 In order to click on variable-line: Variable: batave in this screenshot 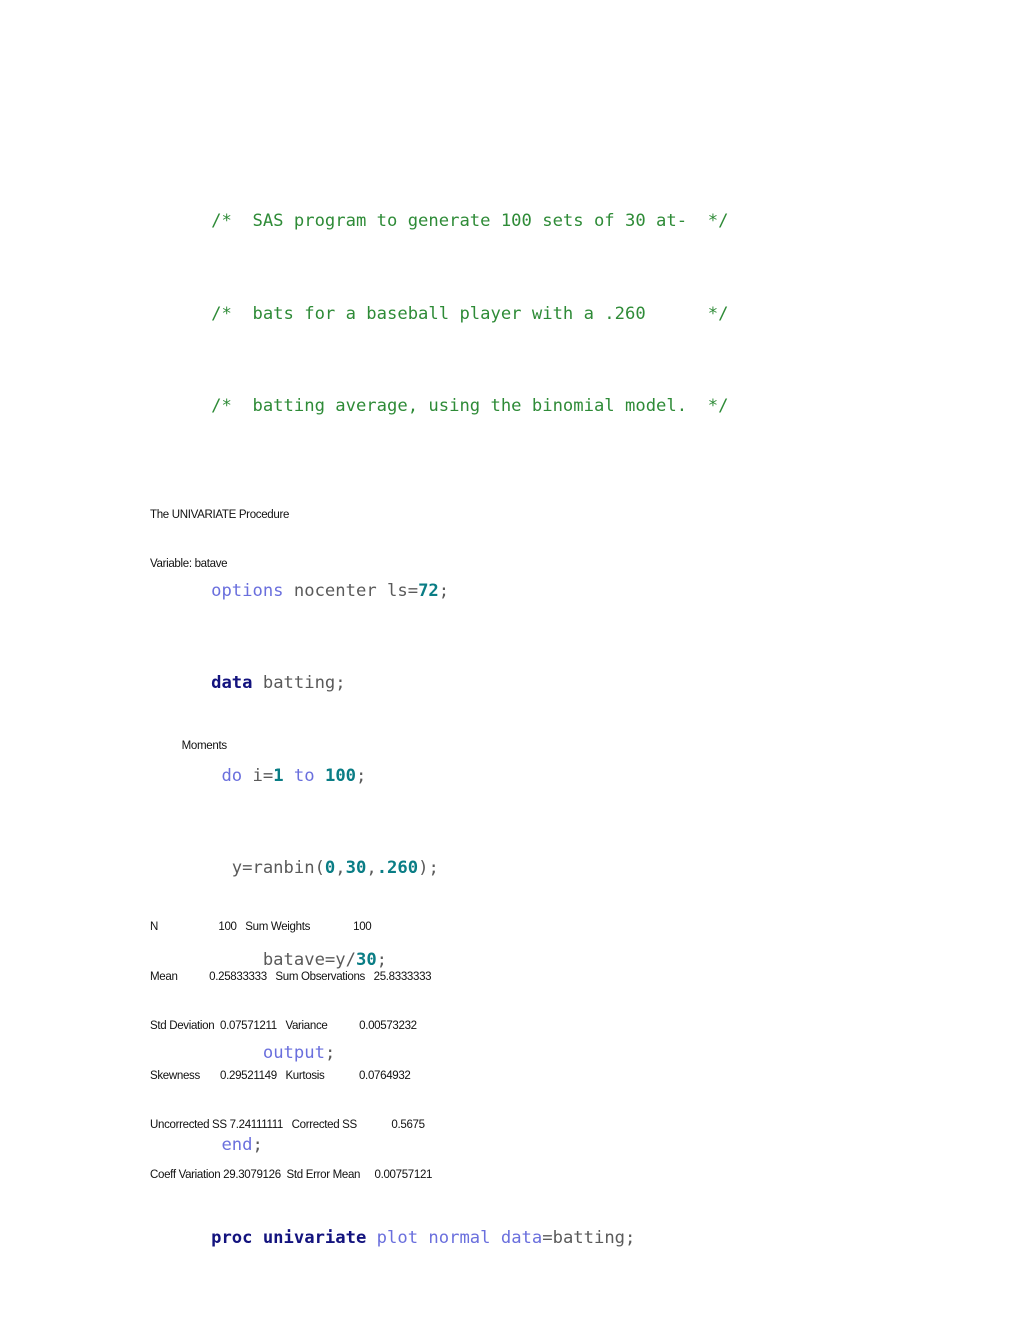, I will do `click(189, 563)`.